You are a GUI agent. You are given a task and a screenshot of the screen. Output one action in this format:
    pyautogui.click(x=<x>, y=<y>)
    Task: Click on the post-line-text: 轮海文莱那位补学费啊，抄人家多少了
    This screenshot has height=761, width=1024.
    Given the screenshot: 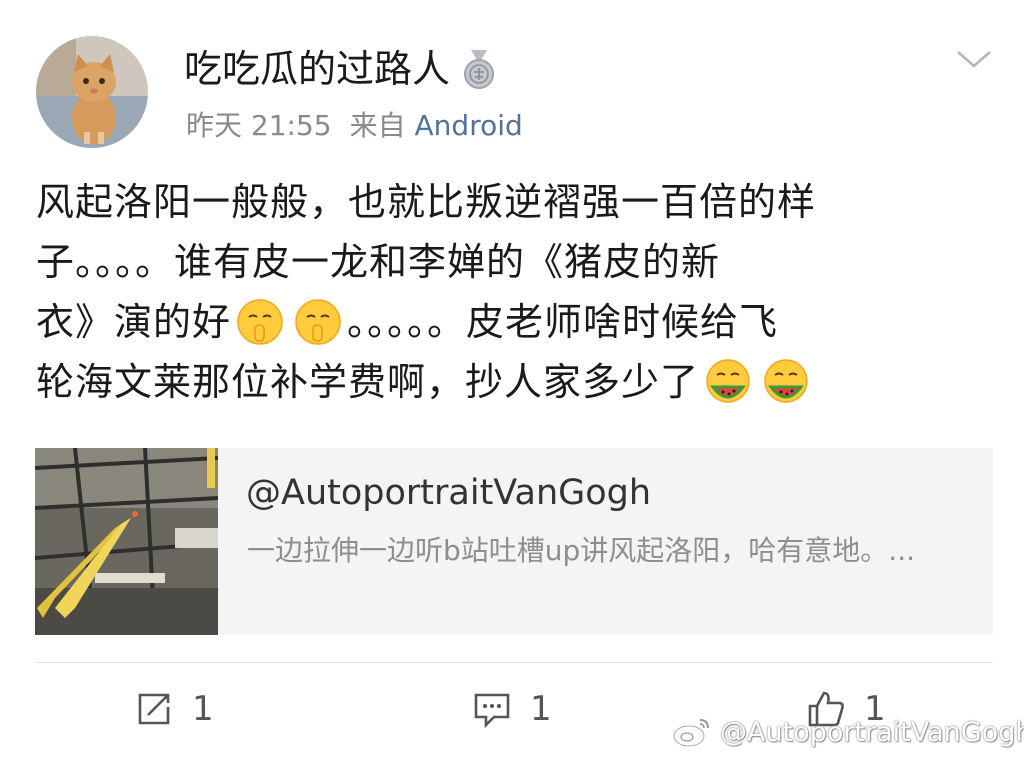 What is the action you would take?
    pyautogui.click(x=368, y=382)
    